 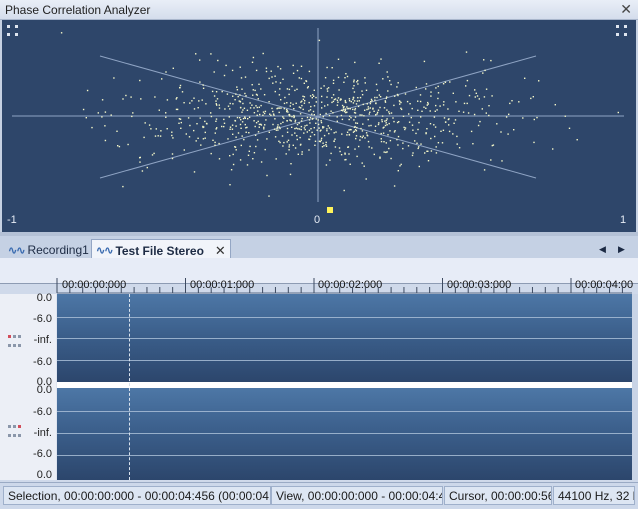 I want to click on close-icon: ✕, so click(x=626, y=9).